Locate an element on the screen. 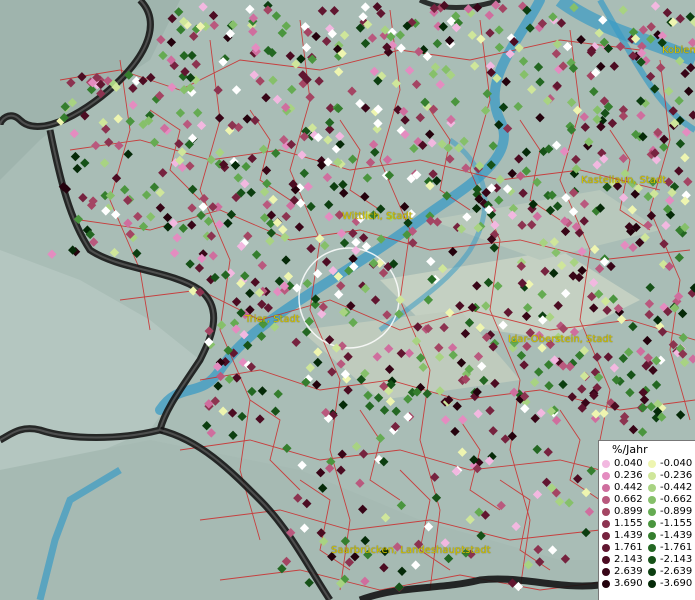 The image size is (695, 600). legend-item: -2.639 is located at coordinates (670, 572).